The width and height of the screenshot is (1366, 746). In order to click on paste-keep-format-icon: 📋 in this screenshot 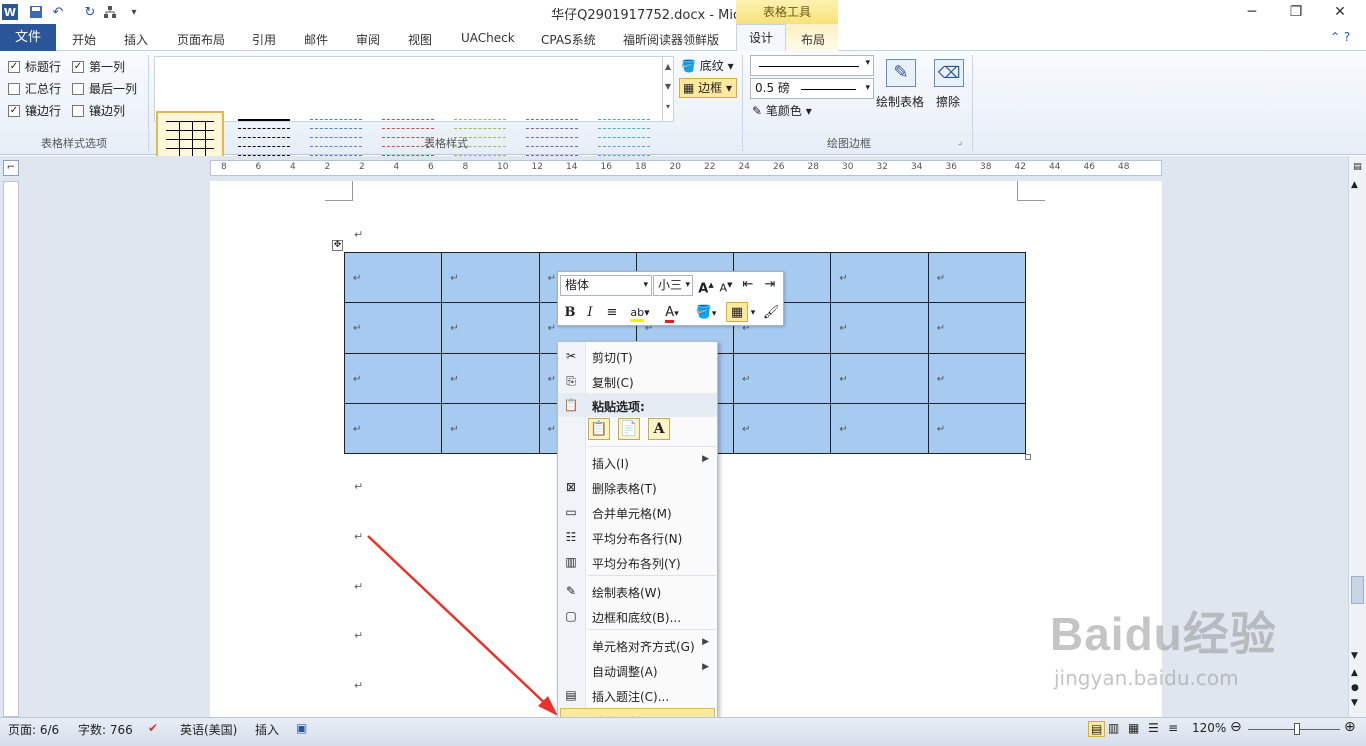, I will do `click(599, 429)`.